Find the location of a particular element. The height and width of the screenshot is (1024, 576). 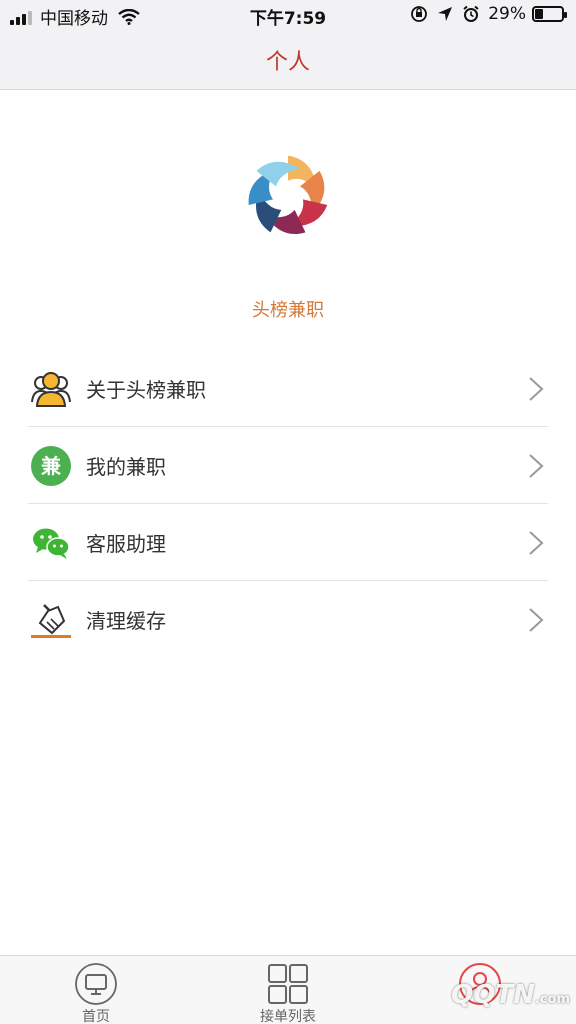

battery-percent: 29% is located at coordinates (507, 14).